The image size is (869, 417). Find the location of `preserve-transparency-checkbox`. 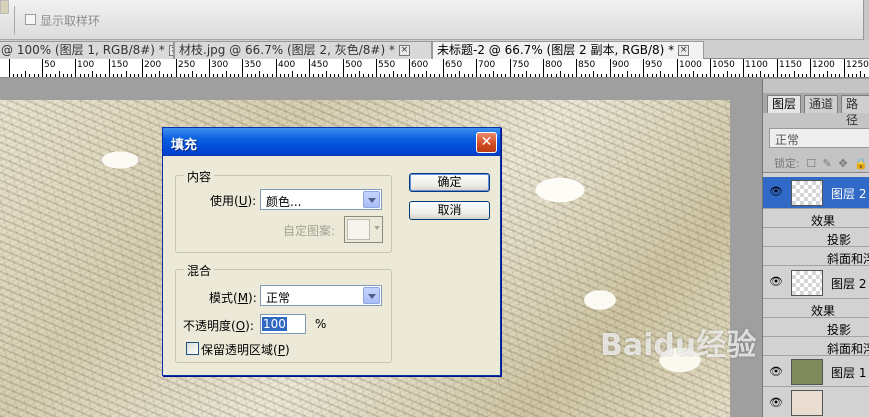

preserve-transparency-checkbox is located at coordinates (192, 348).